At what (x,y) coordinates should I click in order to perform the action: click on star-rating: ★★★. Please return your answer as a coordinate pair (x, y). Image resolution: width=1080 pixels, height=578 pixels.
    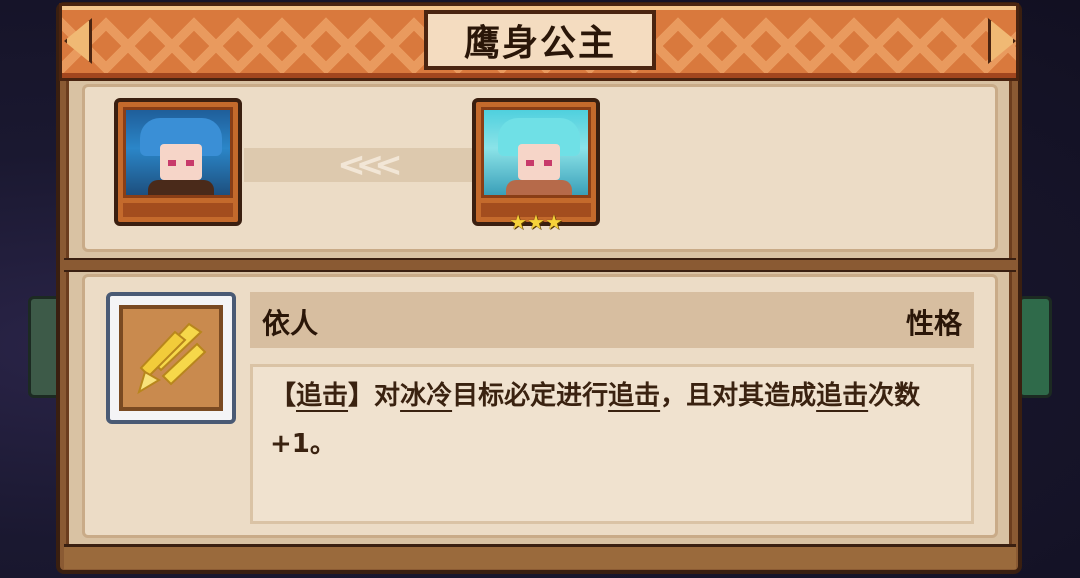
    Looking at the image, I should click on (536, 222).